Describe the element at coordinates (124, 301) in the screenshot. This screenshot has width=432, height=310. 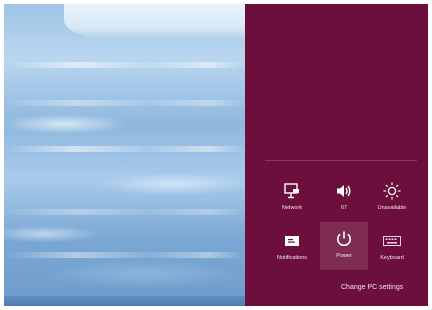
I see `wallpaper-bottom-strip` at that location.